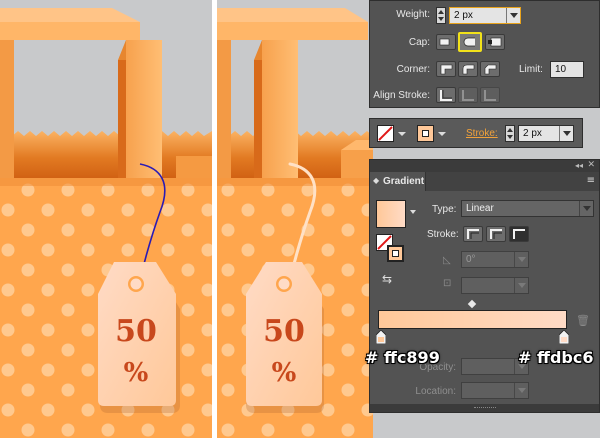 The width and height of the screenshot is (600, 438). What do you see at coordinates (591, 165) in the screenshot?
I see `close-panel-icon: ✕` at bounding box center [591, 165].